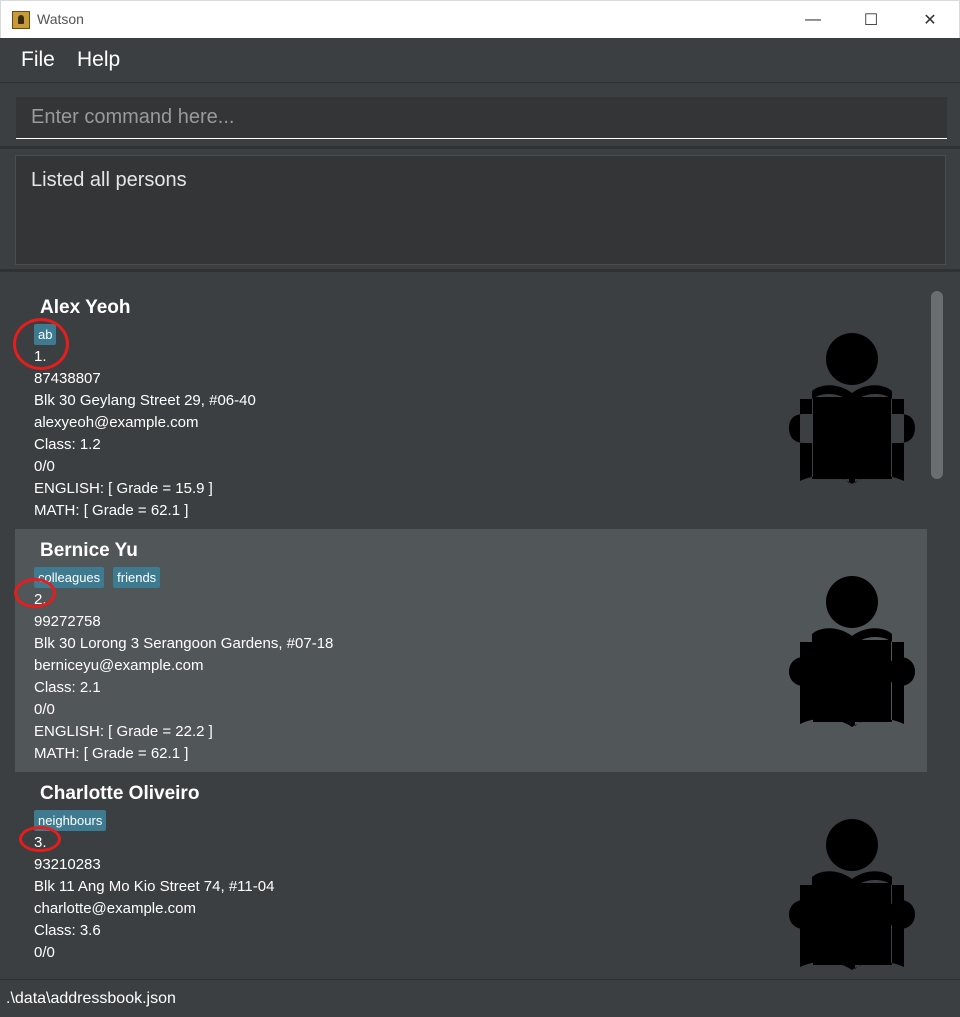  What do you see at coordinates (85, 307) in the screenshot?
I see `person-name: Alex Yeoh` at bounding box center [85, 307].